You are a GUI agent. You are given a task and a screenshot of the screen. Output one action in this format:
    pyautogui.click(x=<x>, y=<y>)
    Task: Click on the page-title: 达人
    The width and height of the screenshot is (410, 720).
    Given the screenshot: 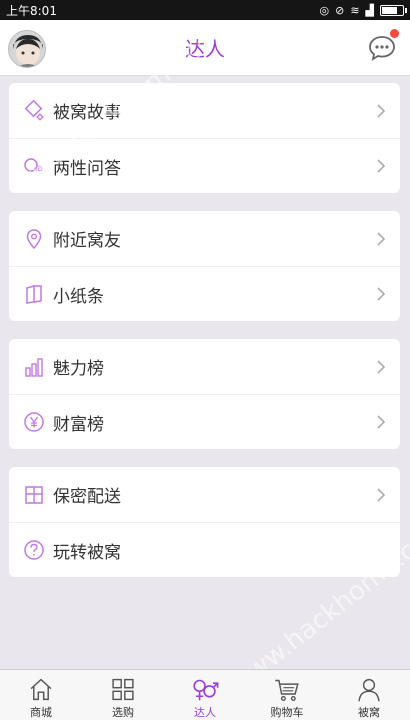 What is the action you would take?
    pyautogui.click(x=205, y=49)
    